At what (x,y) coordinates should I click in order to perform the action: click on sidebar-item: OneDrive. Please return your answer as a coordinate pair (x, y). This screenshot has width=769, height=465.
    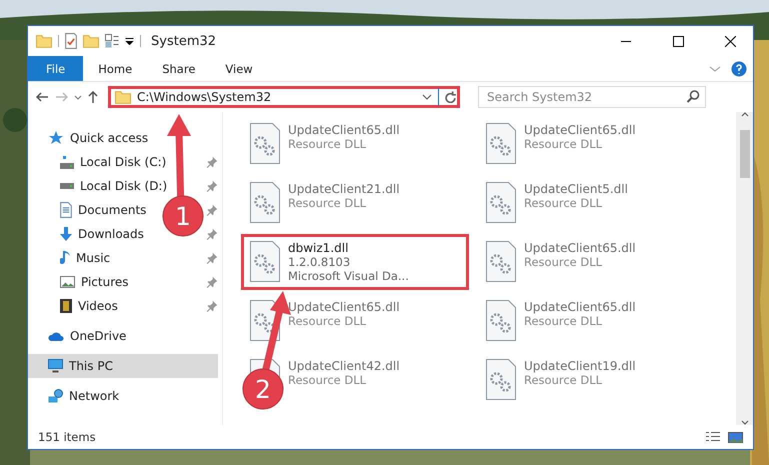
    Looking at the image, I should click on (80, 336).